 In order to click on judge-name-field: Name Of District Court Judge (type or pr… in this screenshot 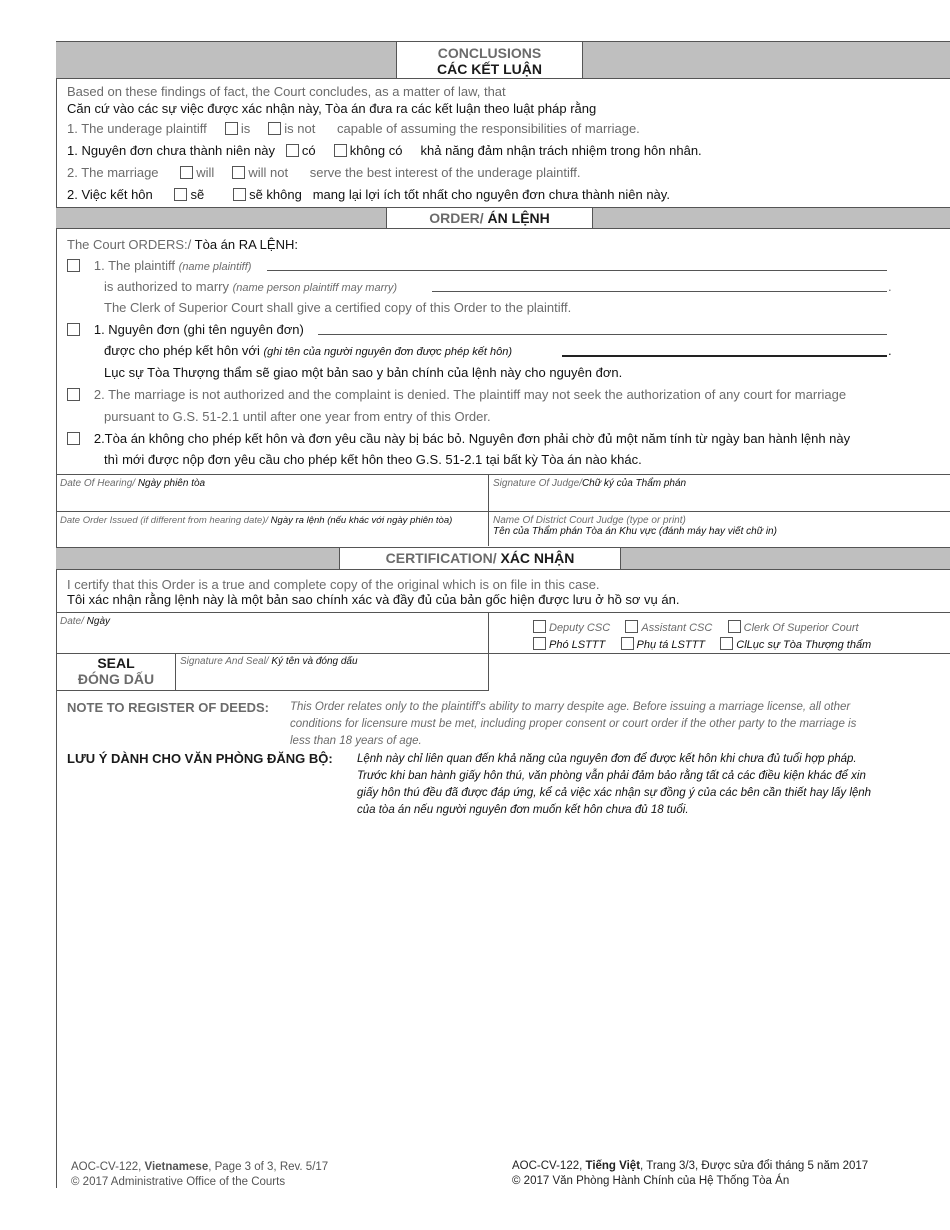, I will do `click(635, 526)`.